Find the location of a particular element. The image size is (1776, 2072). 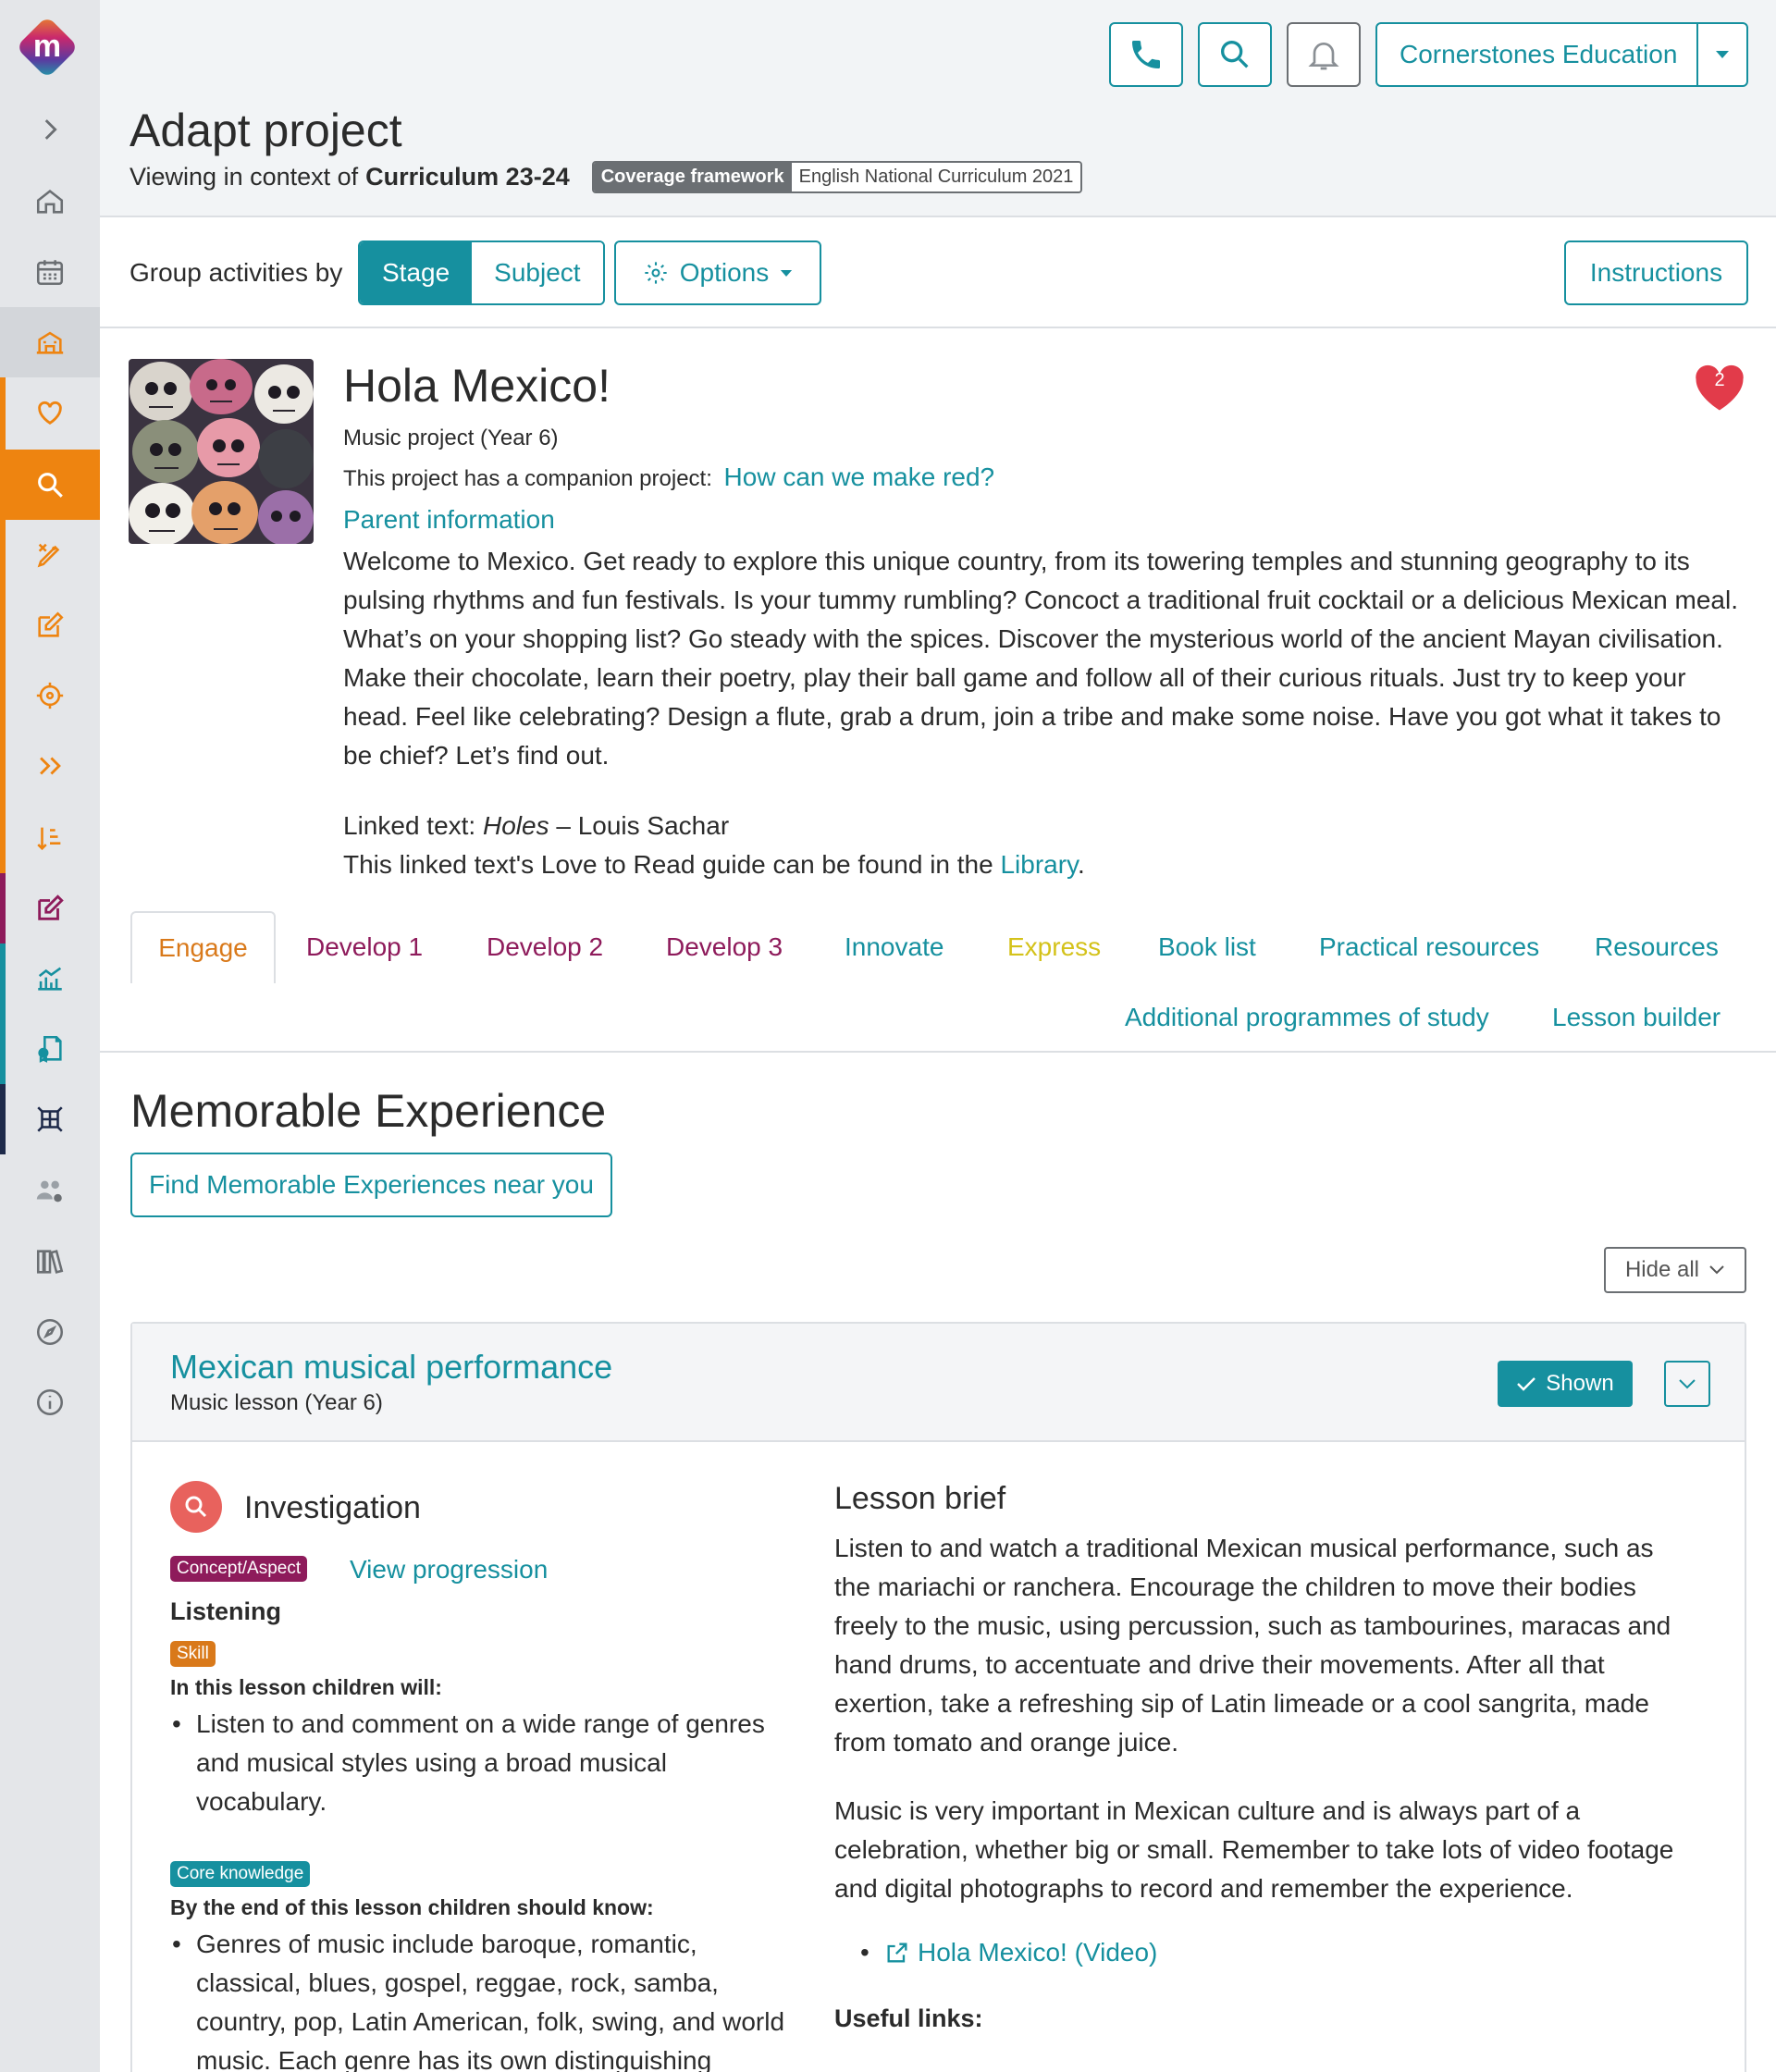

tab-additional-programmes: Additional programmes of study is located at coordinates (1307, 1017).